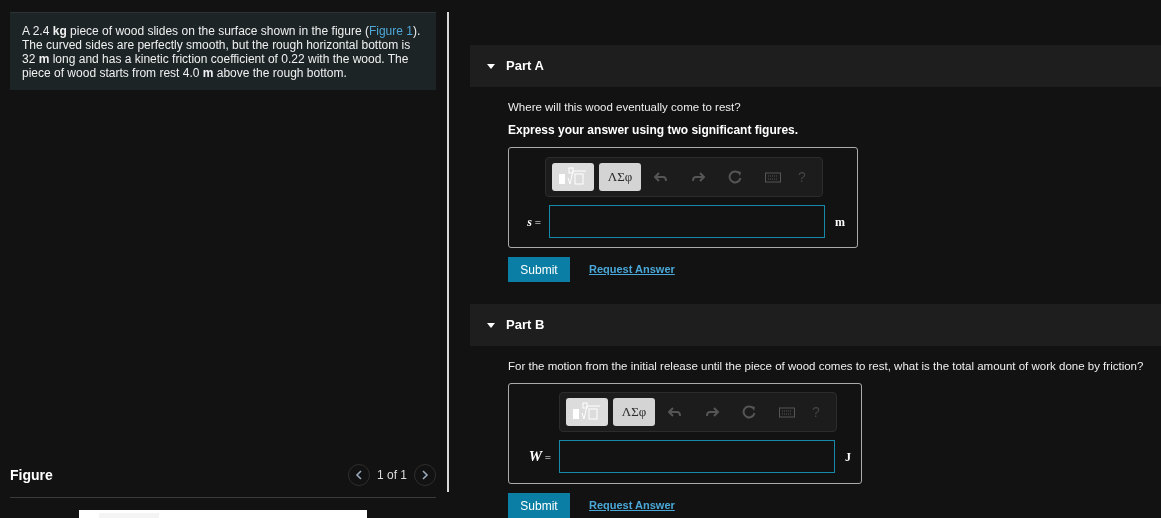 This screenshot has width=1161, height=518. What do you see at coordinates (358, 475) in the screenshot?
I see `chevron-left-icon` at bounding box center [358, 475].